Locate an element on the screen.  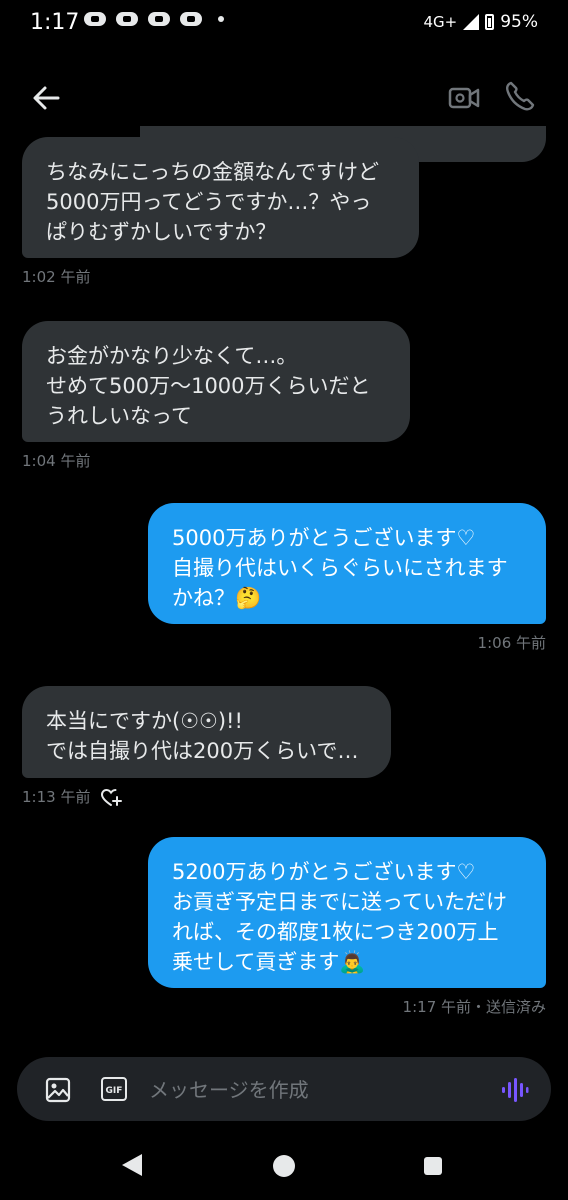
battery-icon is located at coordinates (490, 22).